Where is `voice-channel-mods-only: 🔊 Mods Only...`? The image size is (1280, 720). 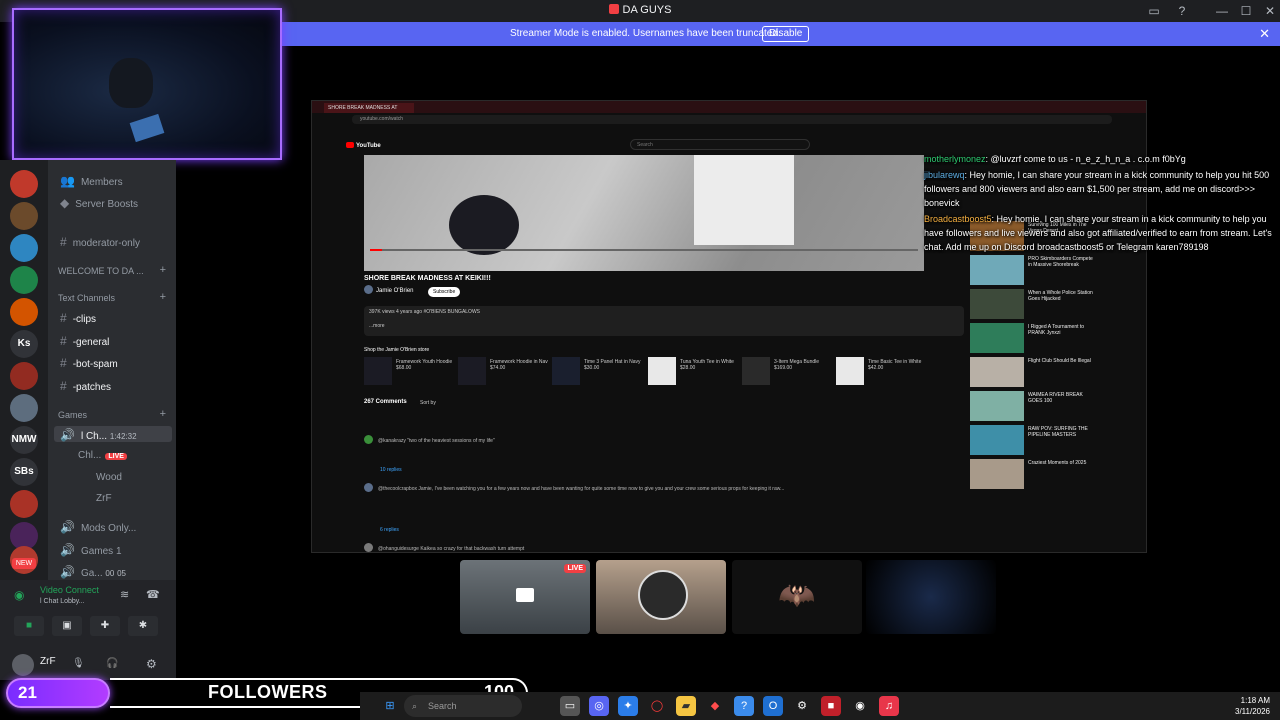
voice-channel-mods-only: 🔊 Mods Only... is located at coordinates (98, 527).